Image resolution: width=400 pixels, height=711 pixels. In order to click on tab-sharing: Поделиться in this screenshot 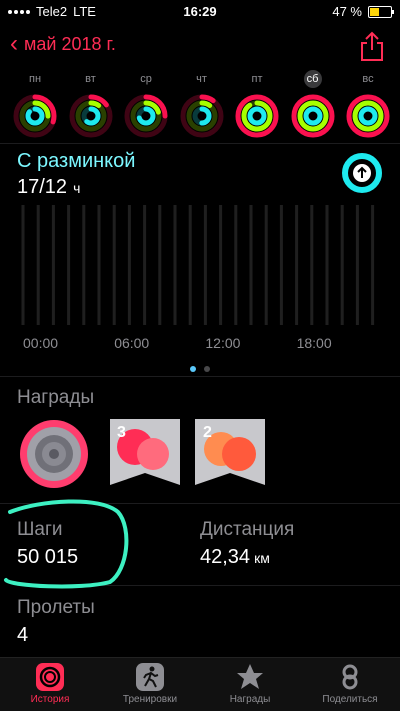, I will do `click(350, 683)`.